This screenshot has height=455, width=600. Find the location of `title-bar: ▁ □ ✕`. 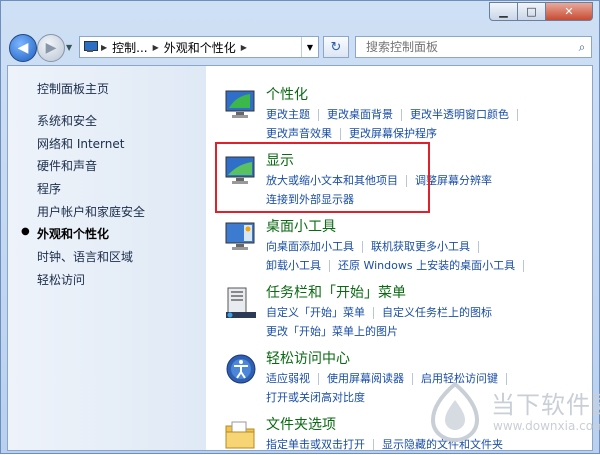

title-bar: ▁ □ ✕ is located at coordinates (300, 15).